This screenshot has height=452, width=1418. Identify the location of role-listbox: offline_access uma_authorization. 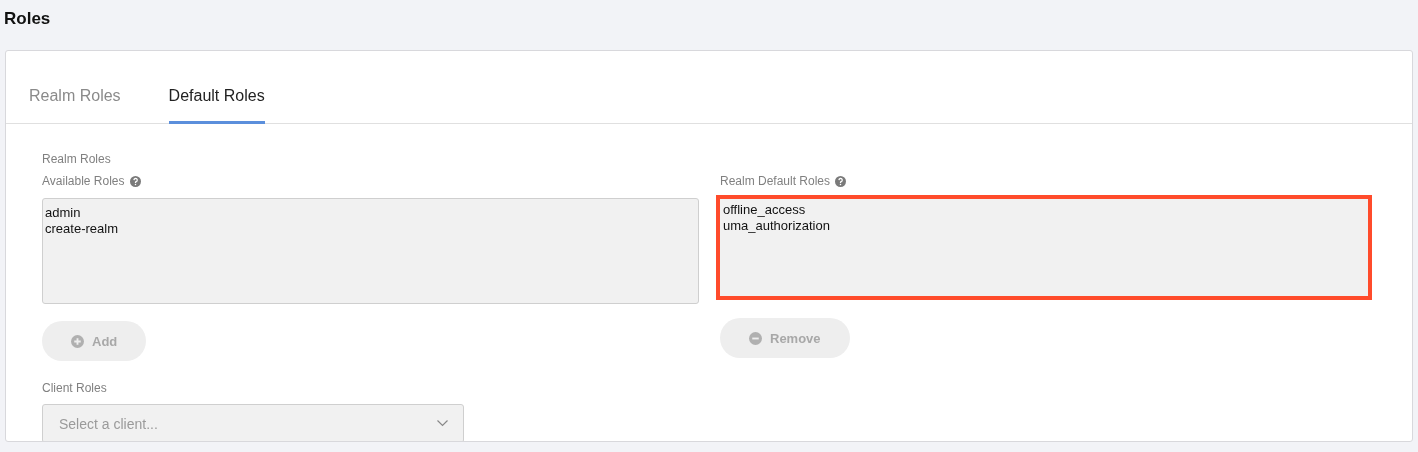
(1044, 247).